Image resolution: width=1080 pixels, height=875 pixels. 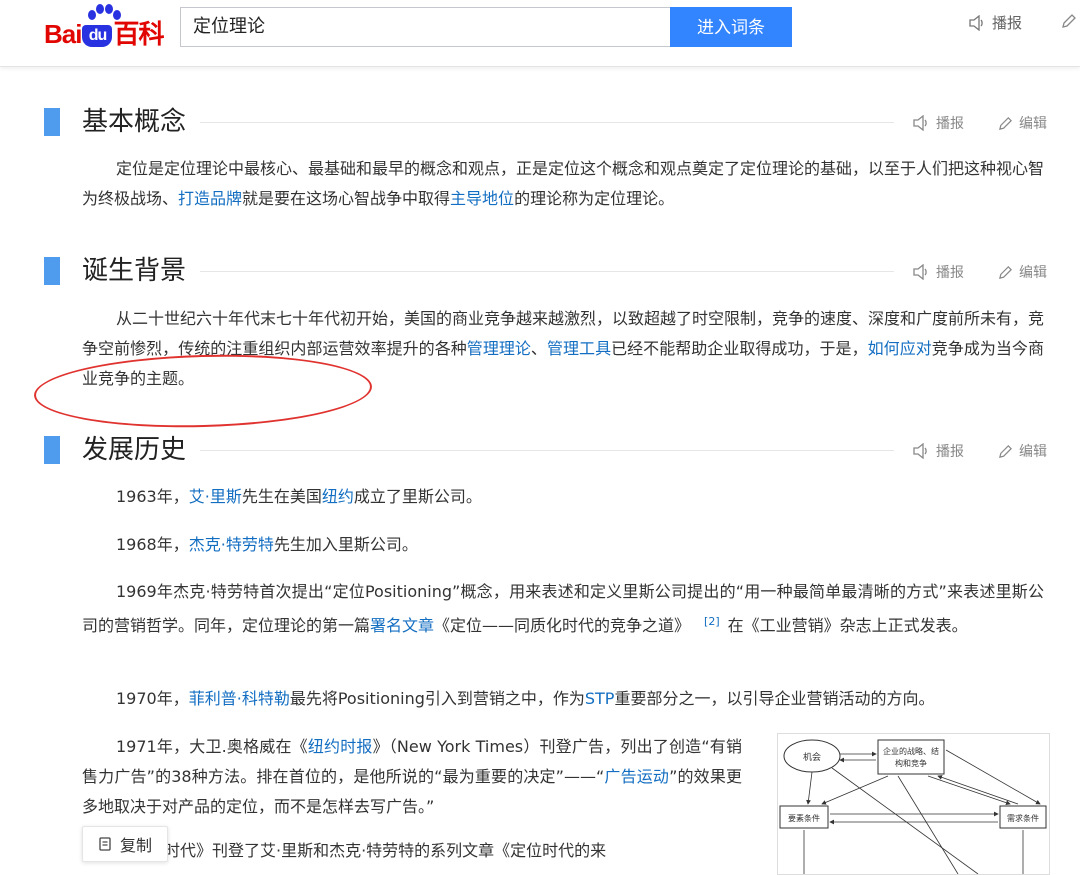 What do you see at coordinates (425, 27) in the screenshot?
I see `search-input: 定位理论` at bounding box center [425, 27].